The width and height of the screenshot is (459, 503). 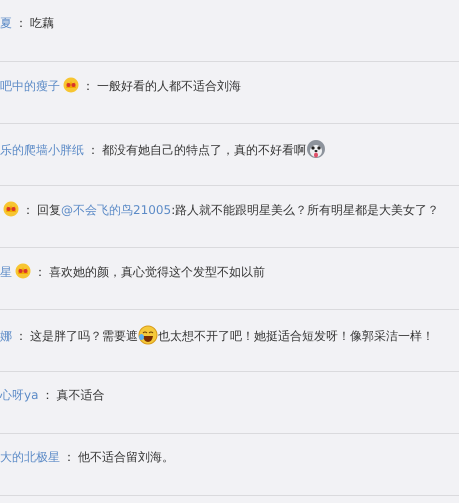 What do you see at coordinates (6, 272) in the screenshot?
I see `username-link: 星` at bounding box center [6, 272].